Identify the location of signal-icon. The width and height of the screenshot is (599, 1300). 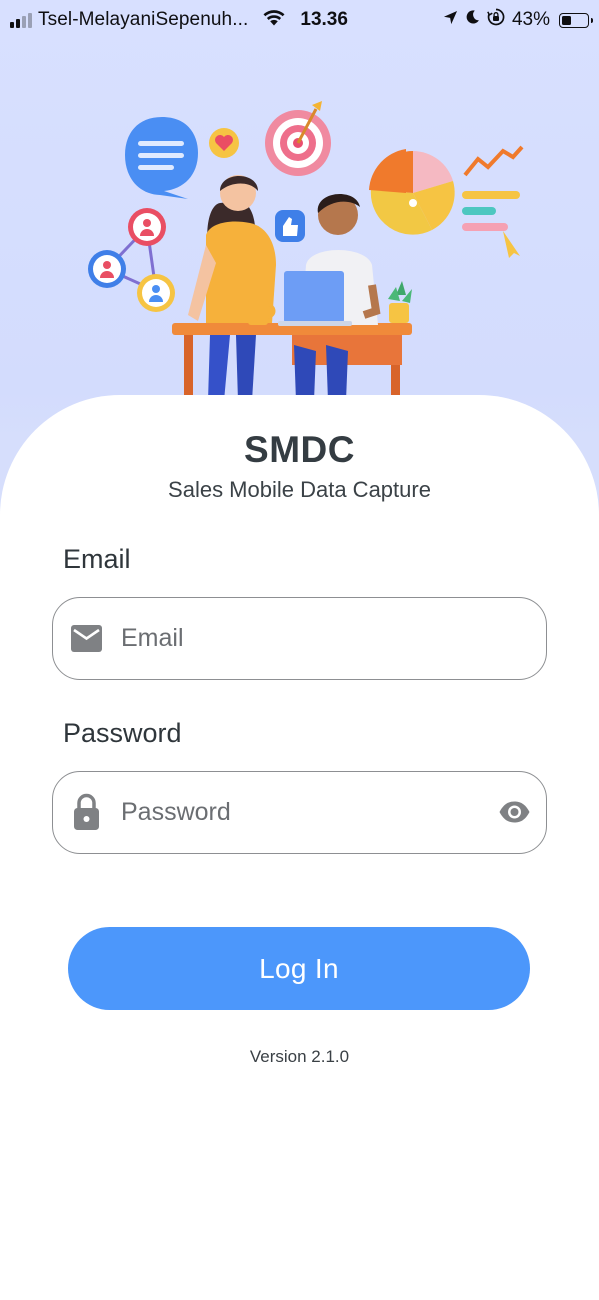
(21, 20).